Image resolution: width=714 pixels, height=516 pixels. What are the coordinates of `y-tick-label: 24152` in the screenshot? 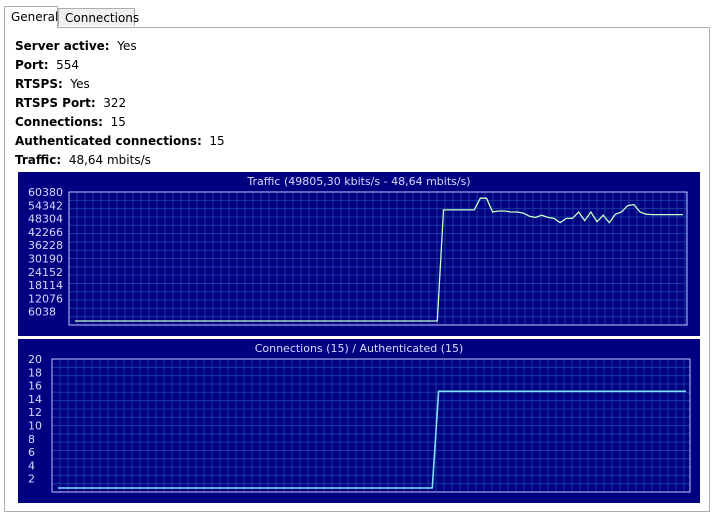 It's located at (45, 272).